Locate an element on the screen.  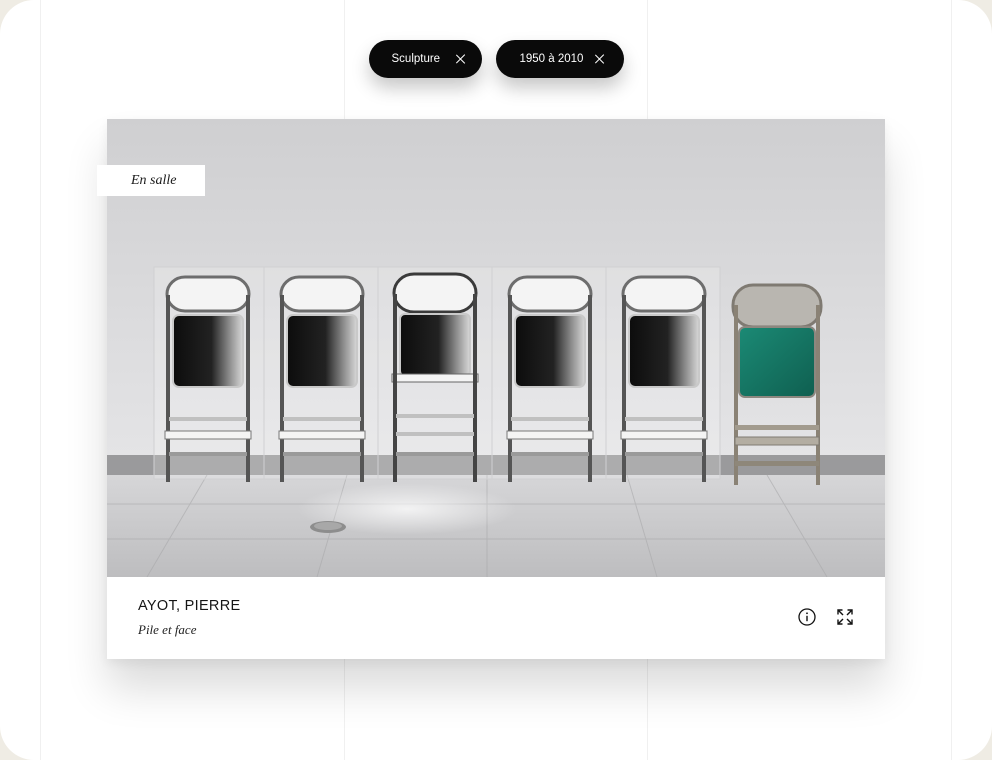
status-badge: En salle is located at coordinates (151, 180).